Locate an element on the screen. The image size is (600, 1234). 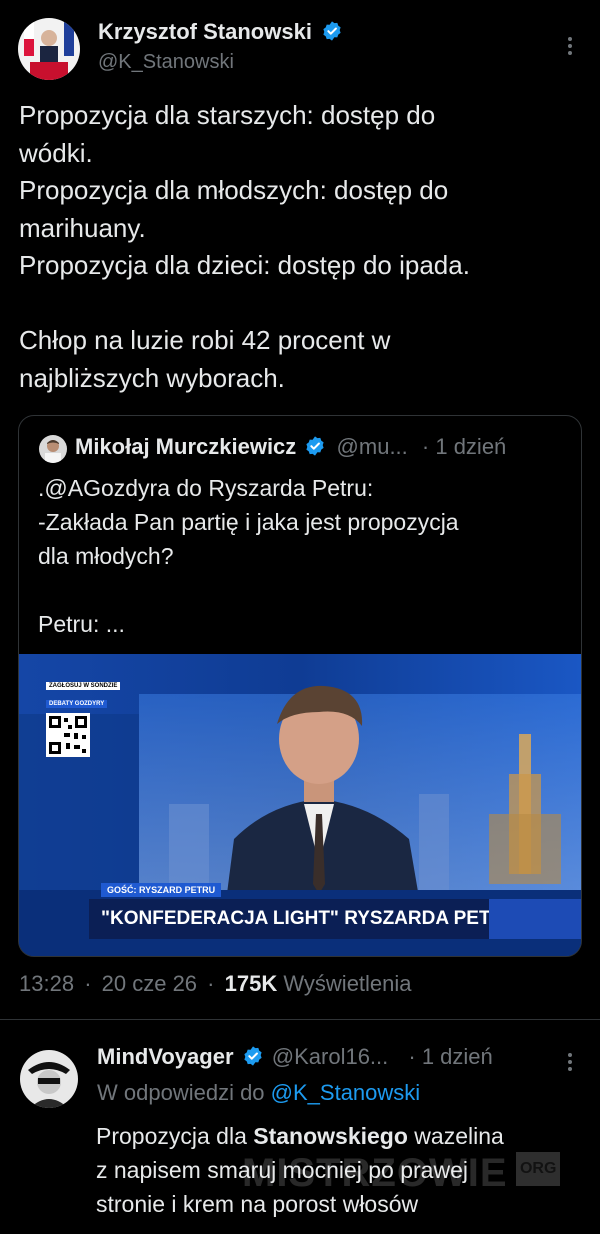
reply-to-prefix: W odpowiedzi do is located at coordinates (181, 1092).